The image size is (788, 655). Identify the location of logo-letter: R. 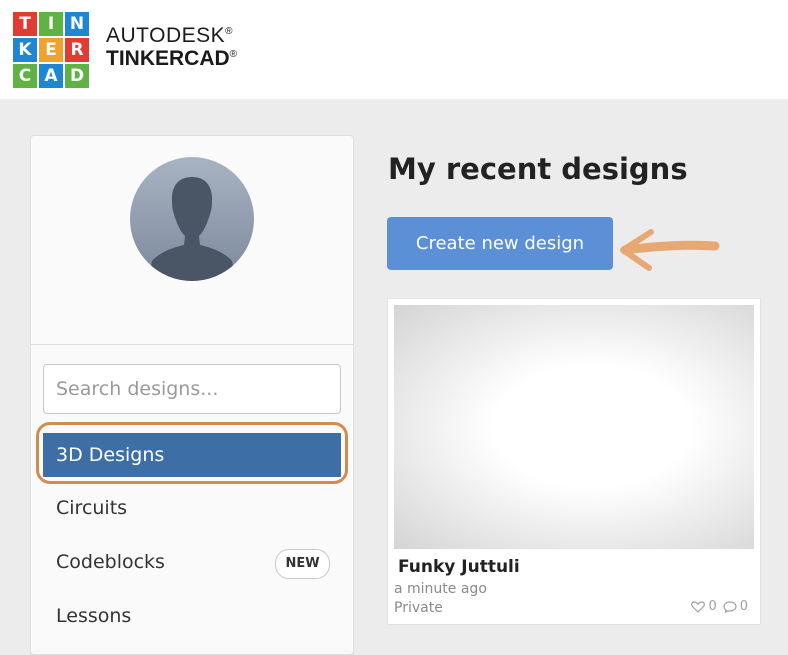
(77, 50).